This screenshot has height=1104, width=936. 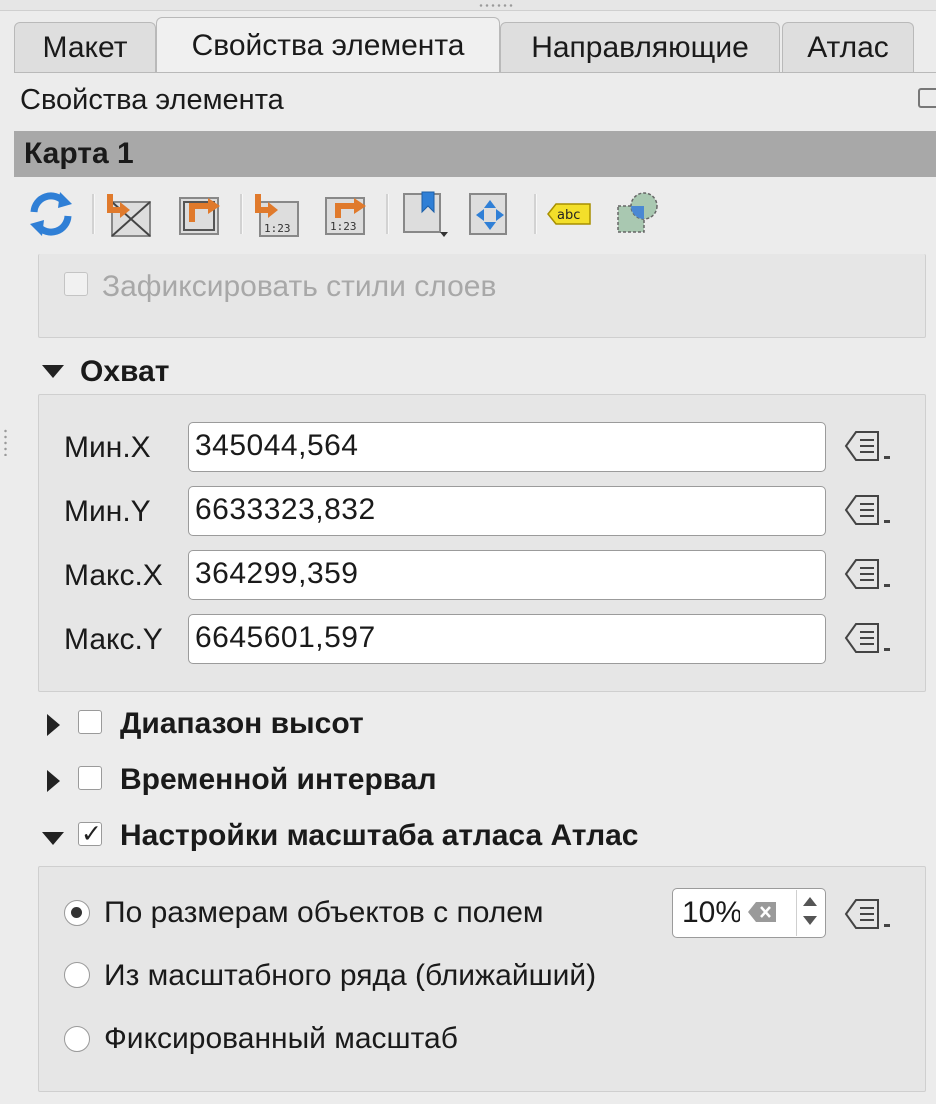 What do you see at coordinates (77, 1039) in the screenshot?
I see `fixed-scale-radio` at bounding box center [77, 1039].